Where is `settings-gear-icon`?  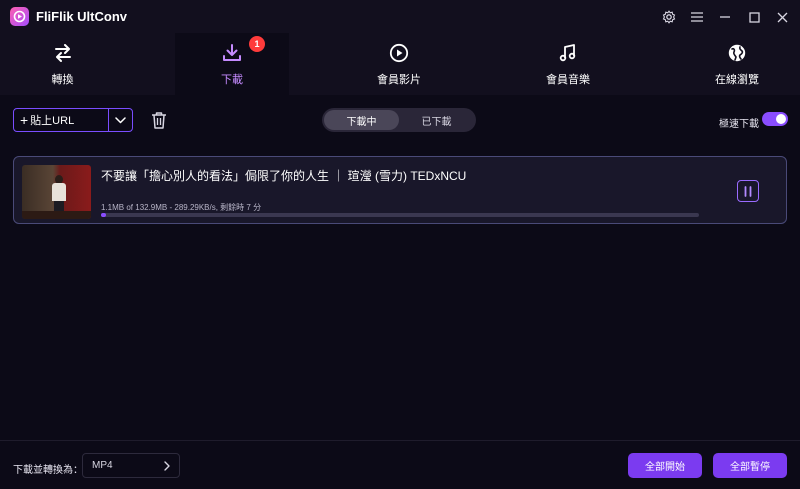
settings-gear-icon is located at coordinates (669, 17).